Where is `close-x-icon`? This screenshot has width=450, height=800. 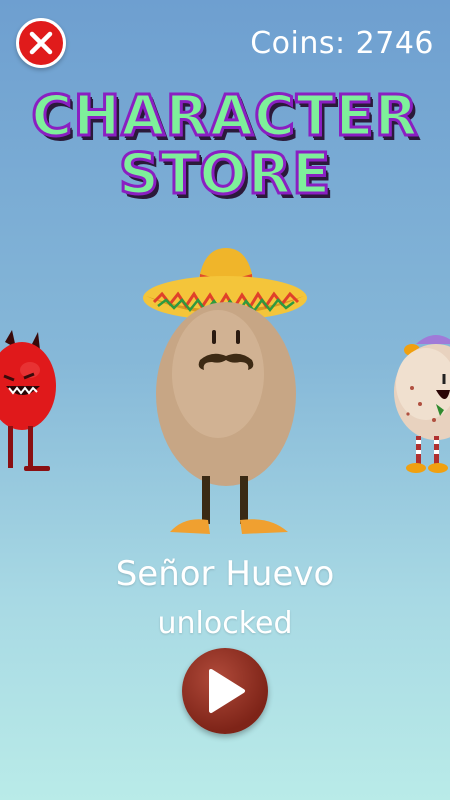
close-x-icon is located at coordinates (41, 43).